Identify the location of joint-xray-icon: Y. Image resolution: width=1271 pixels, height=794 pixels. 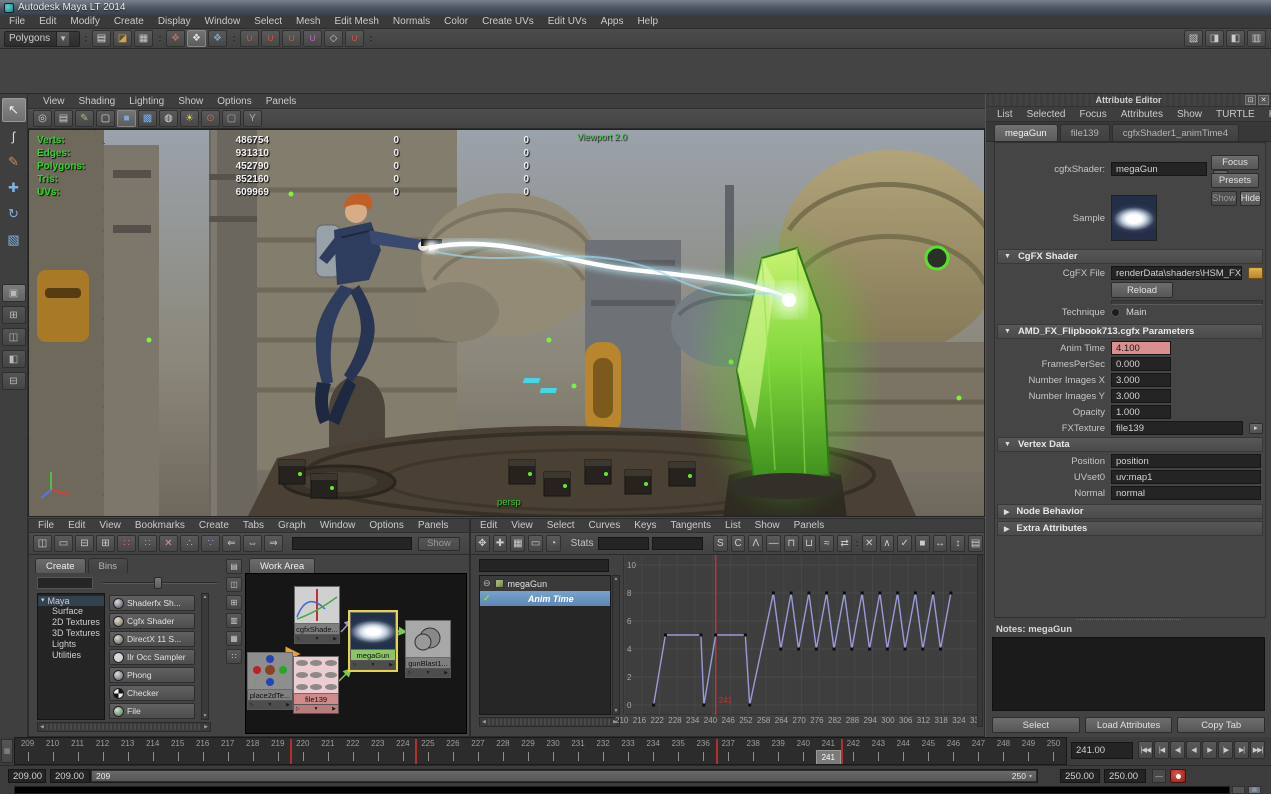
(252, 118).